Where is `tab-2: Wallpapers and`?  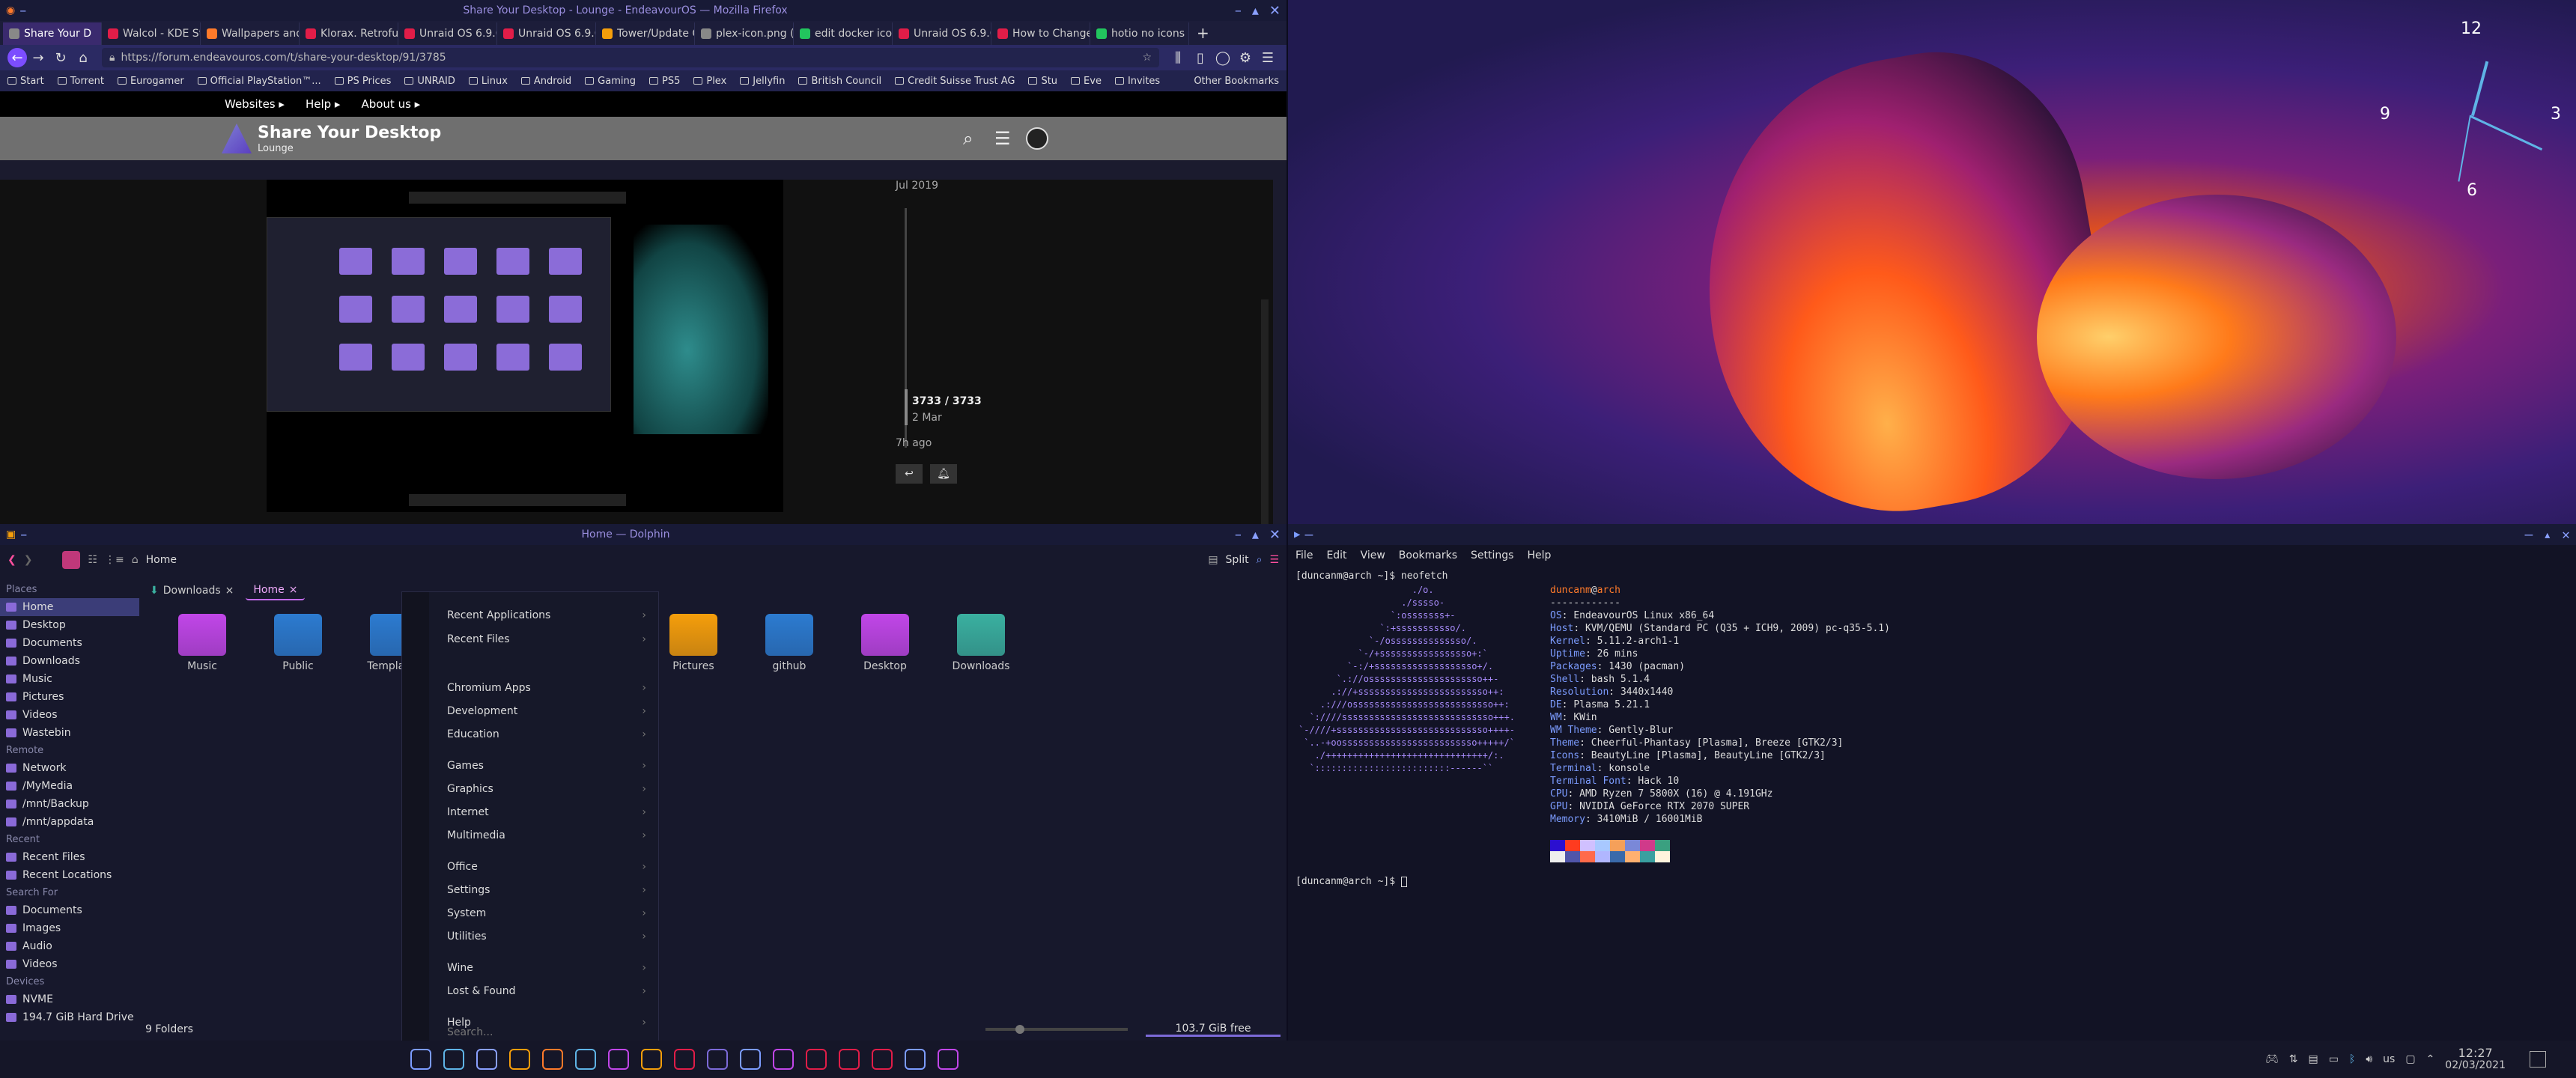
tab-2: Wallpapers and is located at coordinates (250, 33).